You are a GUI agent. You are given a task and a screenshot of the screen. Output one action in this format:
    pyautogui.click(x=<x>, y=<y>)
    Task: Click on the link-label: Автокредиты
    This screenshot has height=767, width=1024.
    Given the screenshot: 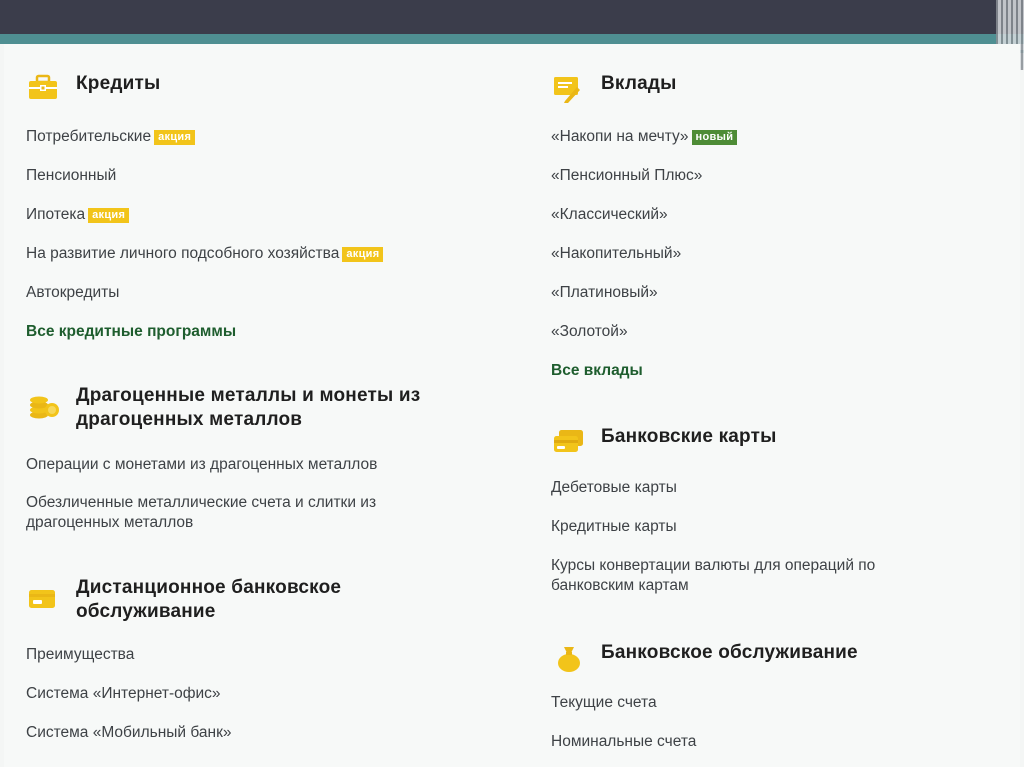 What is the action you would take?
    pyautogui.click(x=72, y=292)
    